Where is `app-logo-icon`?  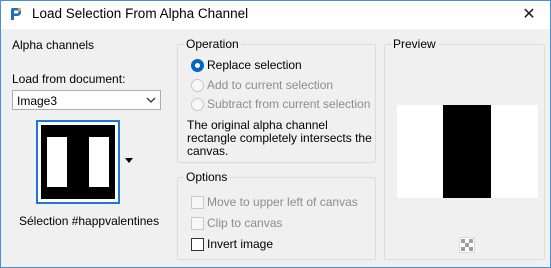 app-logo-icon is located at coordinates (16, 13).